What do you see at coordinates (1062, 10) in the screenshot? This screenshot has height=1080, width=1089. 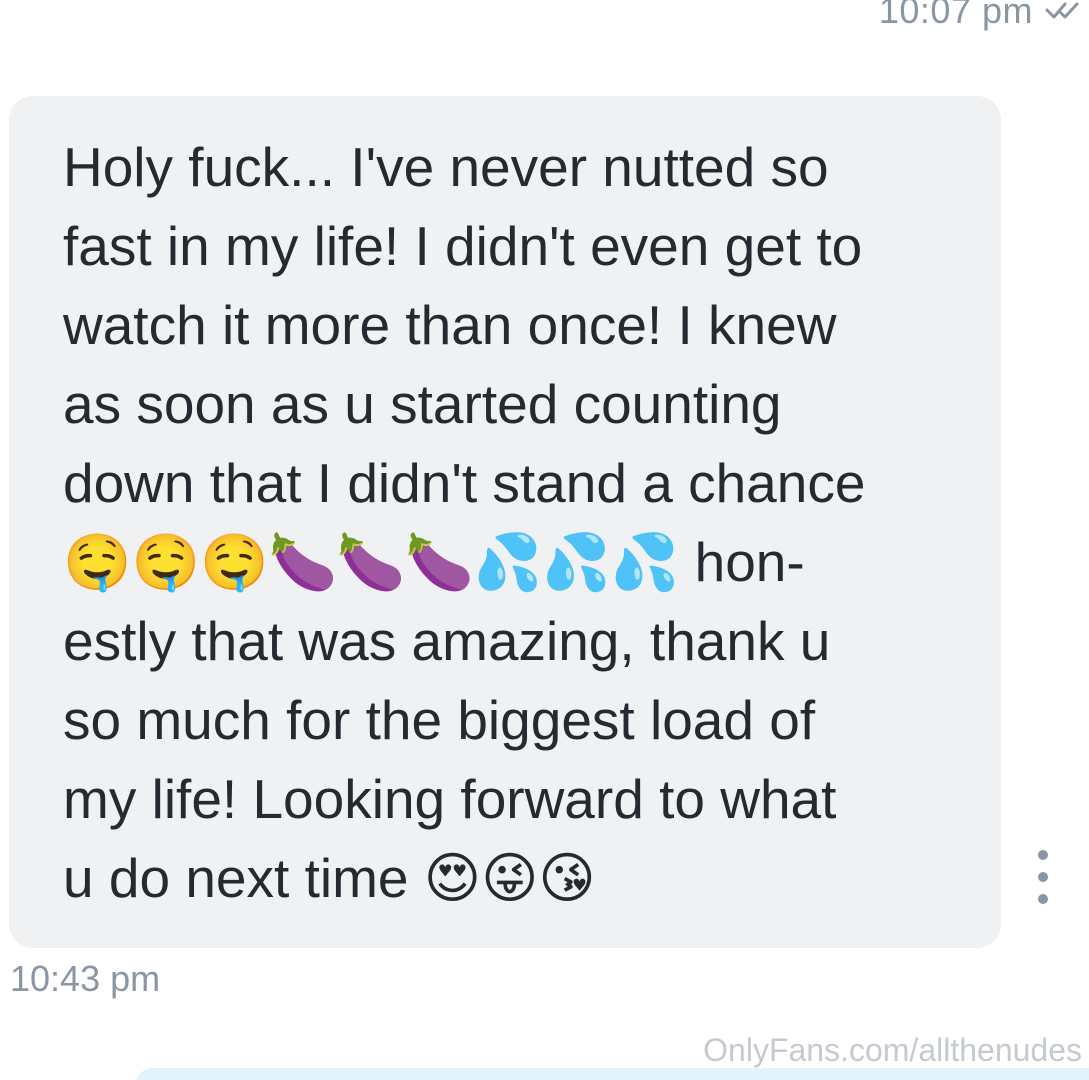 I see `double-check-icon` at bounding box center [1062, 10].